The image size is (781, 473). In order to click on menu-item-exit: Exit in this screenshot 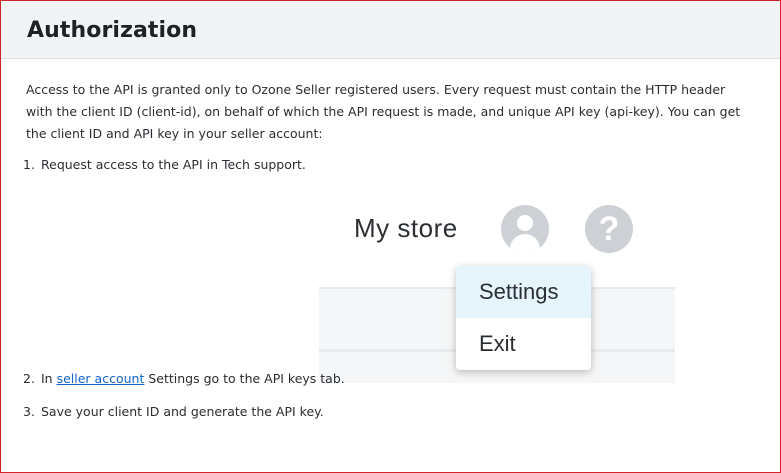, I will do `click(523, 344)`.